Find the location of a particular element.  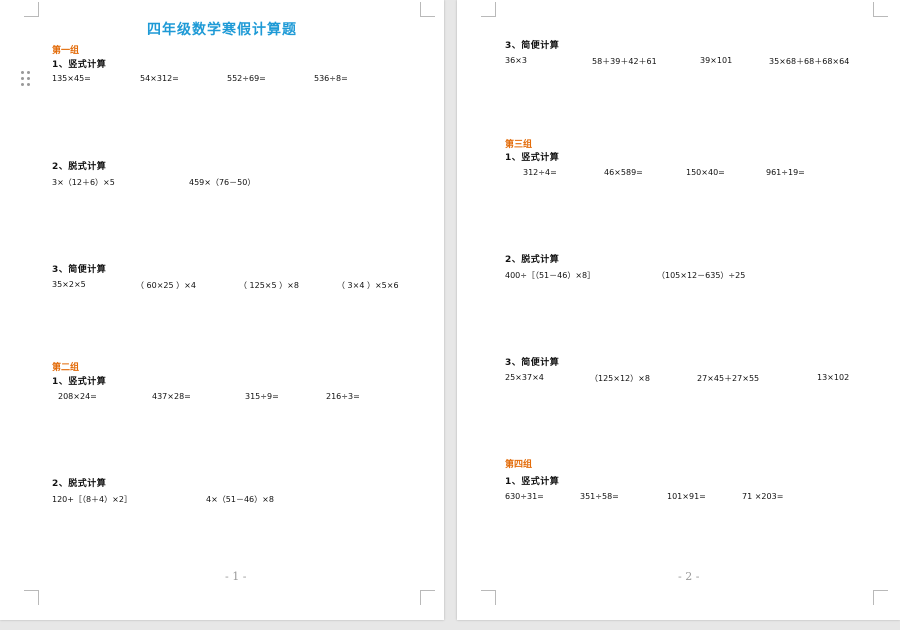

problem: 27×45＋27×55 is located at coordinates (728, 378).